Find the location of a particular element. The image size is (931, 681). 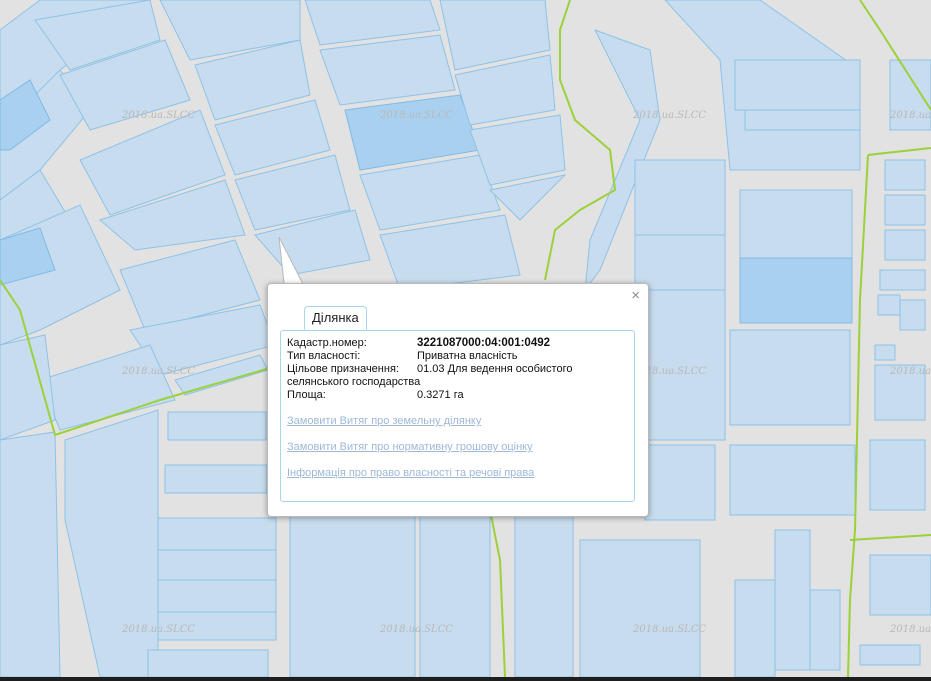

tab-parcel: Ділянка is located at coordinates (335, 318).